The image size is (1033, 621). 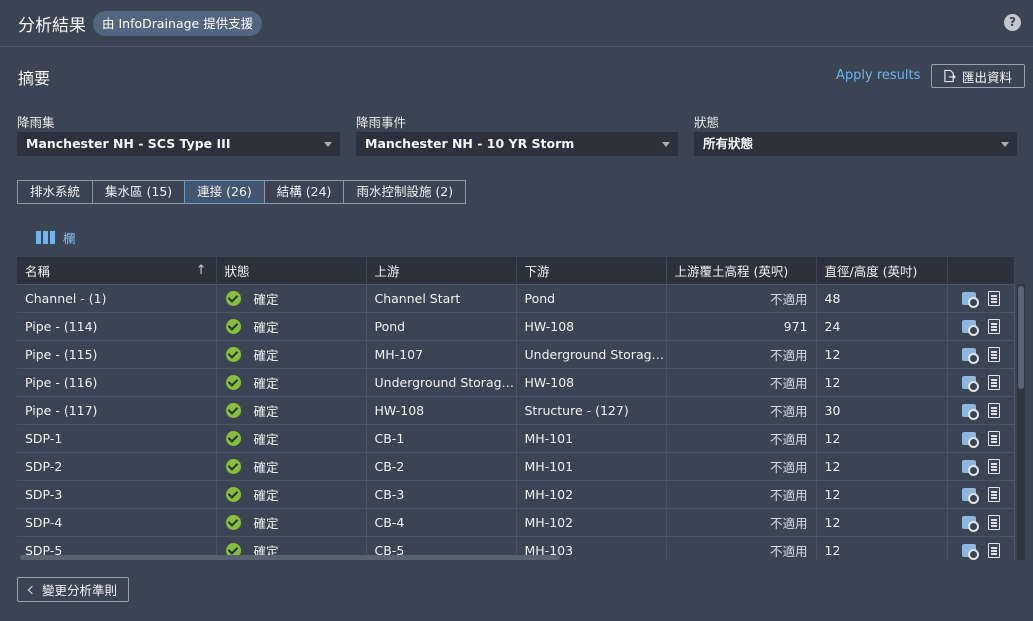 I want to click on table-row: SDP-1 確定 CB-1 MH-101 不適用 12, so click(x=516, y=437).